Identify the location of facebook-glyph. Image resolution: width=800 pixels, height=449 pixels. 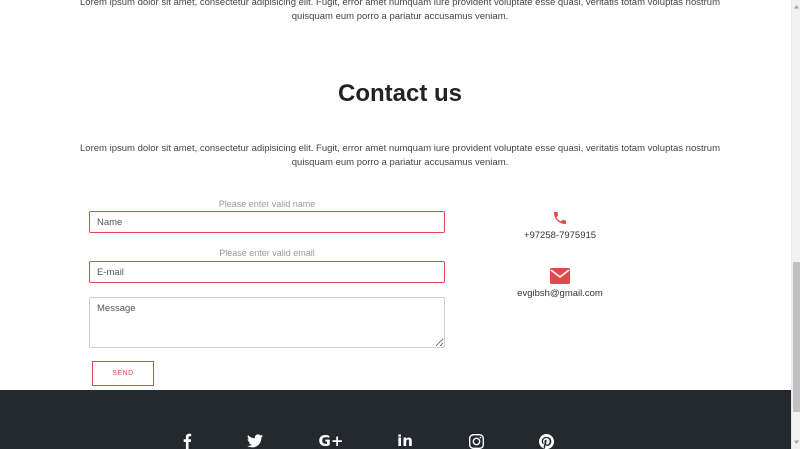
(187, 441).